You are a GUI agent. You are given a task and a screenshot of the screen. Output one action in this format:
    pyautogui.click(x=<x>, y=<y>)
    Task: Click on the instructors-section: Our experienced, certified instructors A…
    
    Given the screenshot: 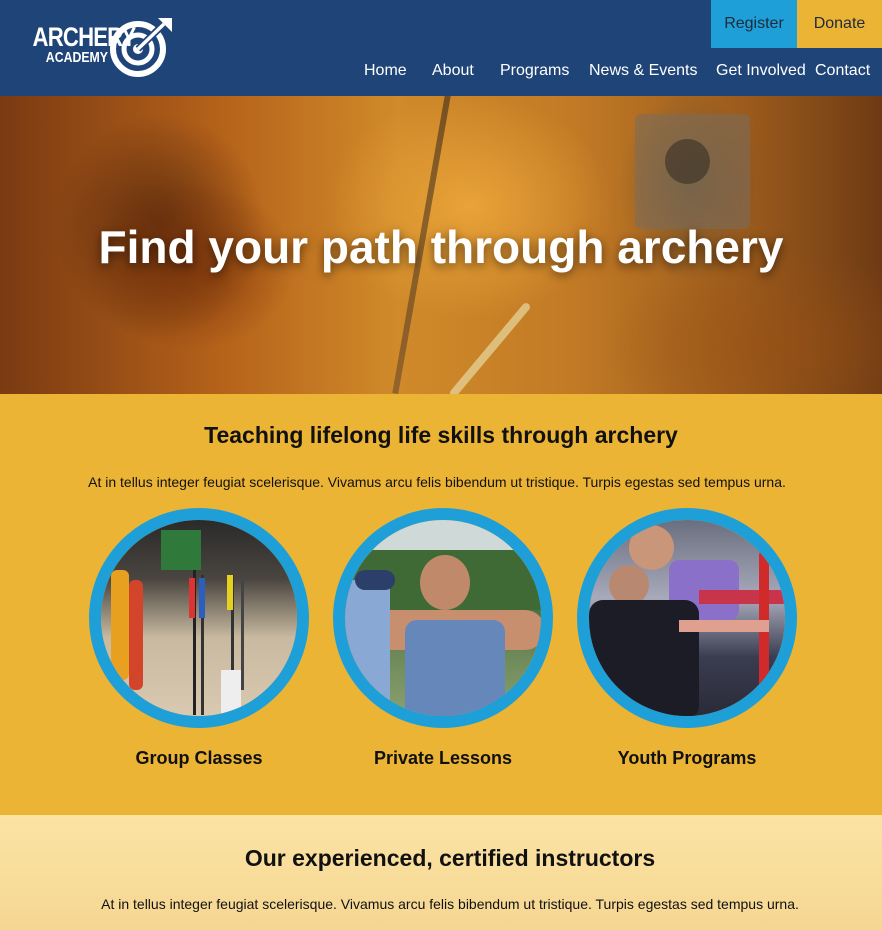 What is the action you would take?
    pyautogui.click(x=441, y=872)
    